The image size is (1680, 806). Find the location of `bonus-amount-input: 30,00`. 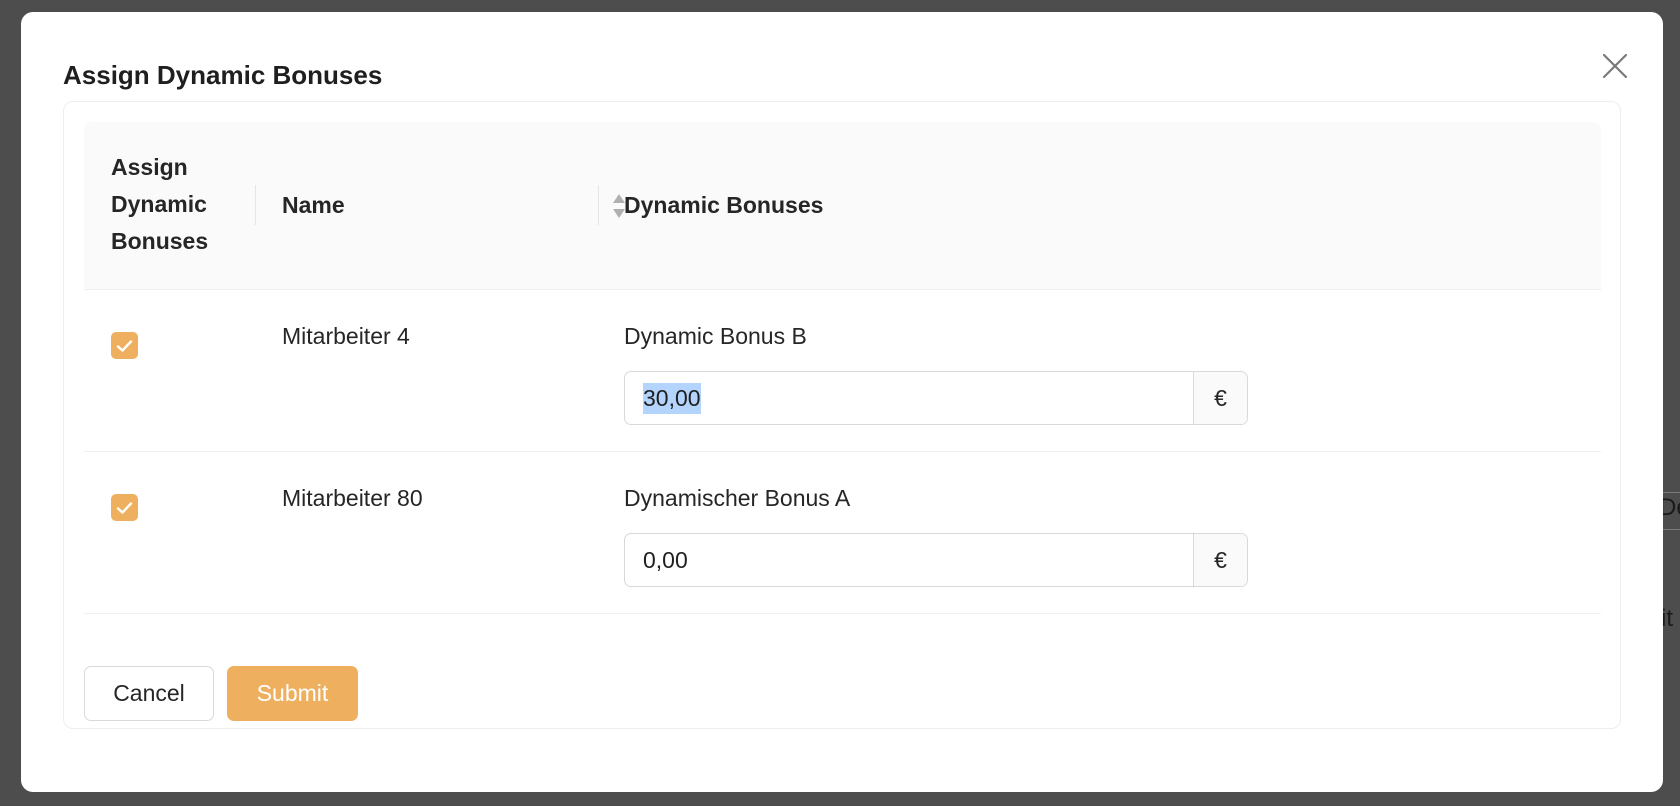

bonus-amount-input: 30,00 is located at coordinates (909, 398).